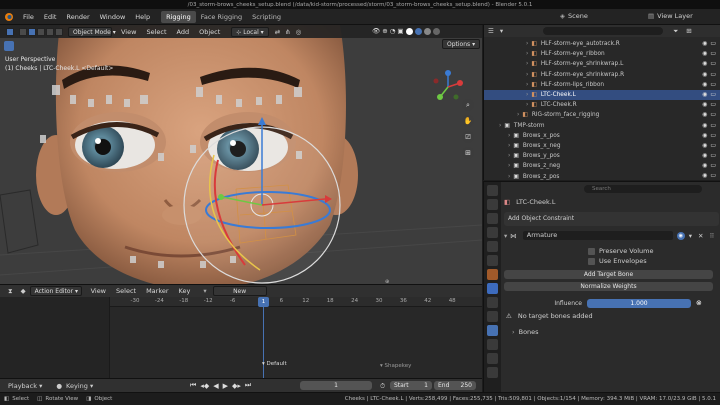 The image size is (720, 405). Describe the element at coordinates (602, 44) in the screenshot. I see `outliner-row: › ◧ HLF-storm-eye_autotrack.R ◉ ▭` at that location.